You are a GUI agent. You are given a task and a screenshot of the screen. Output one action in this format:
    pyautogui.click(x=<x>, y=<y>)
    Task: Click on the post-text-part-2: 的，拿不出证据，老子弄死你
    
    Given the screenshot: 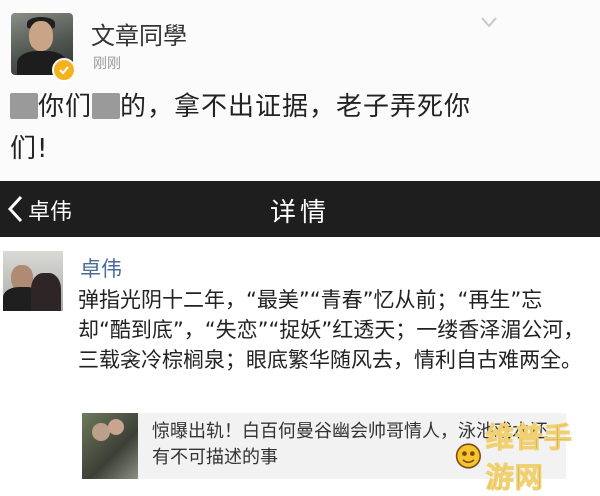 What is the action you would take?
    pyautogui.click(x=296, y=107)
    